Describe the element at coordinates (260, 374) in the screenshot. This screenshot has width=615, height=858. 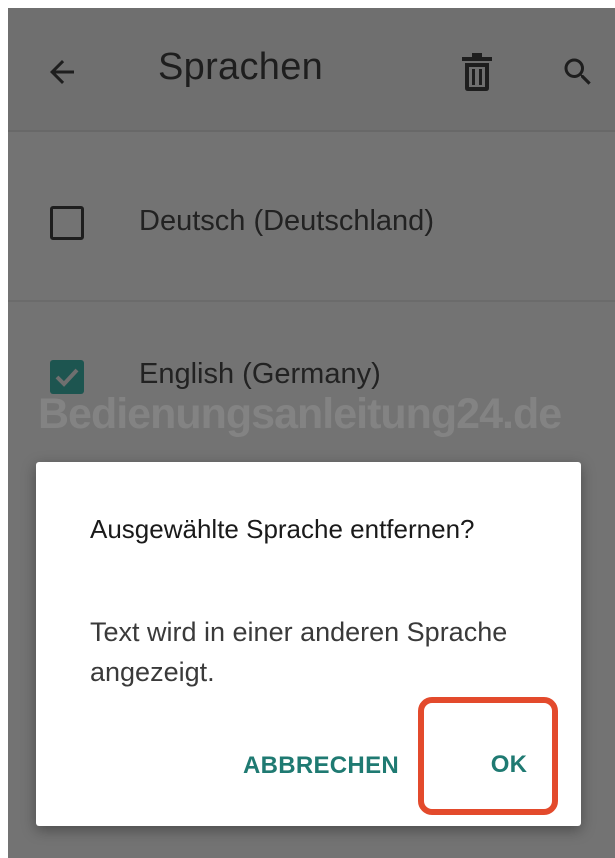
I see `language-label: English (Germany)` at that location.